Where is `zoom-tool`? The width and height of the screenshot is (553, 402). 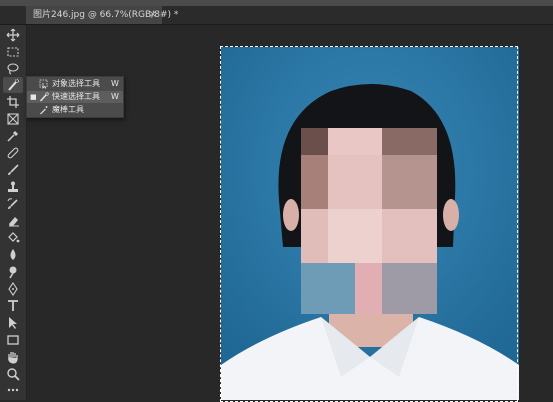 zoom-tool is located at coordinates (13, 374).